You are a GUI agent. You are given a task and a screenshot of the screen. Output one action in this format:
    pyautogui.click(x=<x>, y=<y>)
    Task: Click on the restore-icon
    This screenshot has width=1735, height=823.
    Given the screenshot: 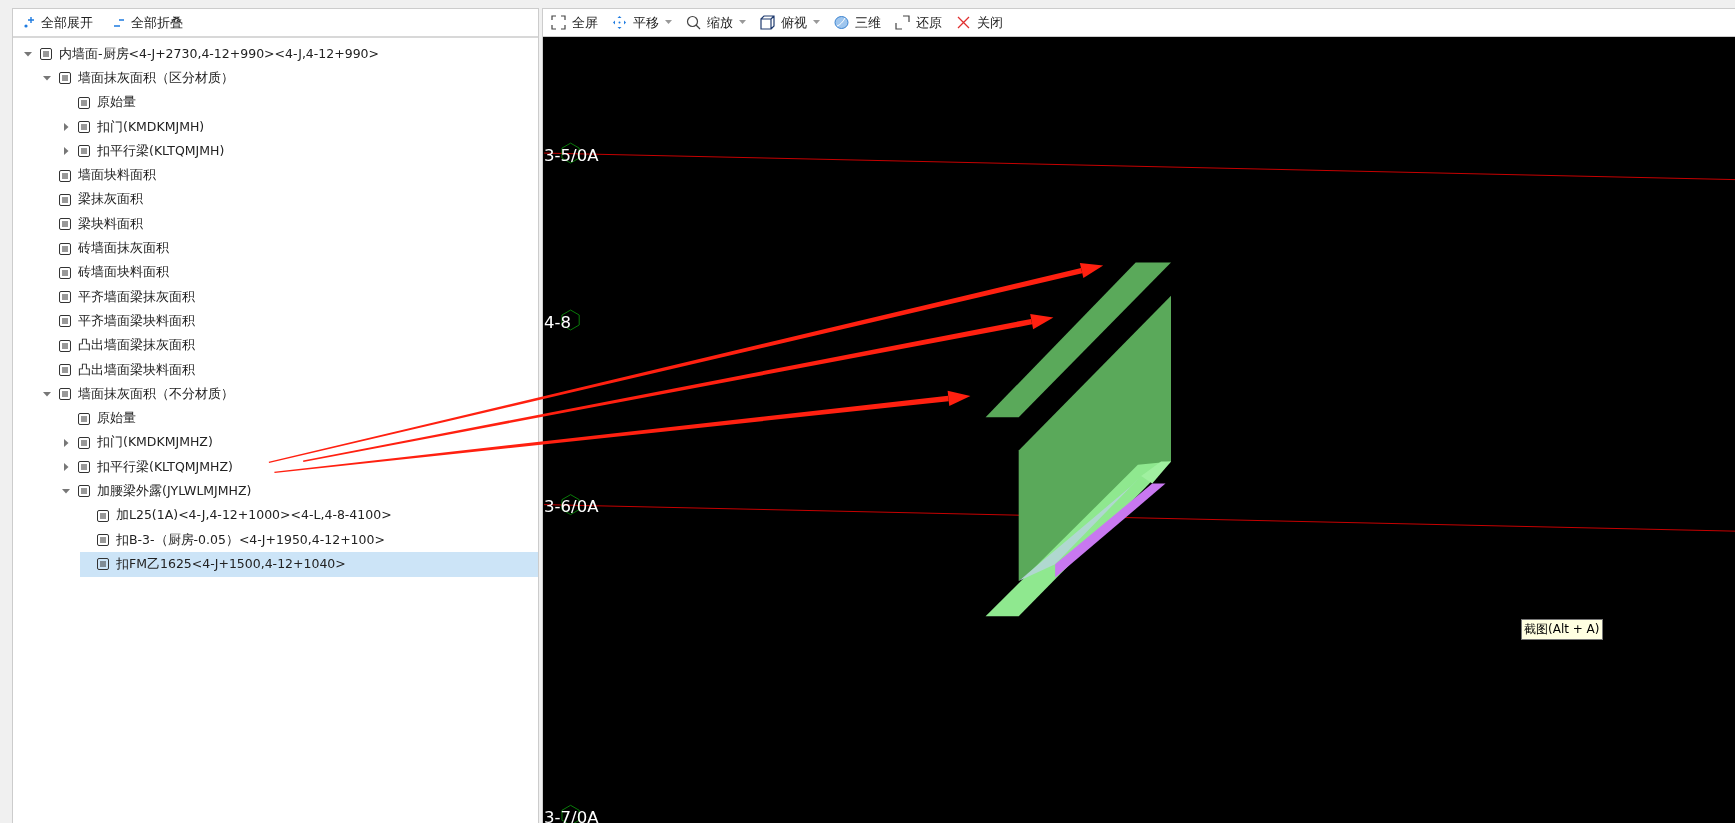 What is the action you would take?
    pyautogui.click(x=902, y=22)
    